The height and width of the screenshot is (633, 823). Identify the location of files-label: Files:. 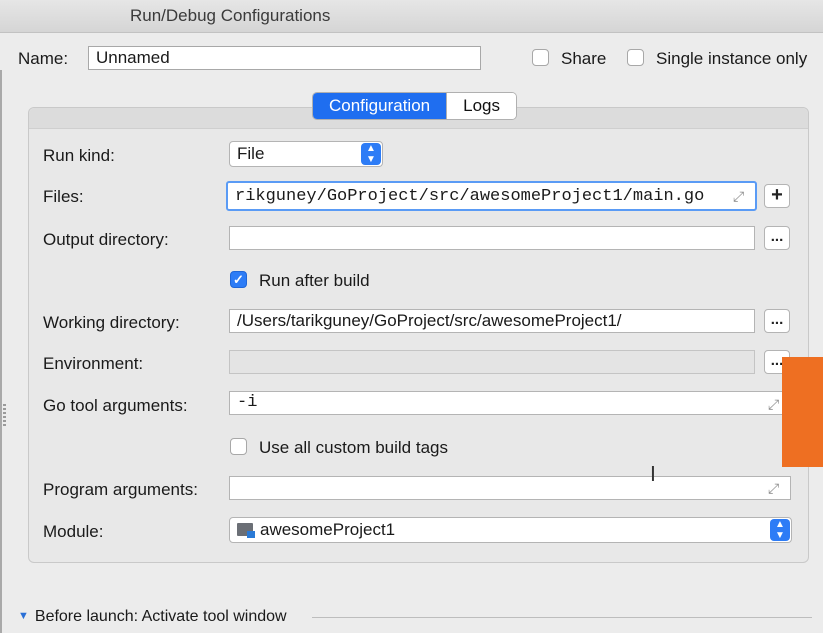
(63, 196).